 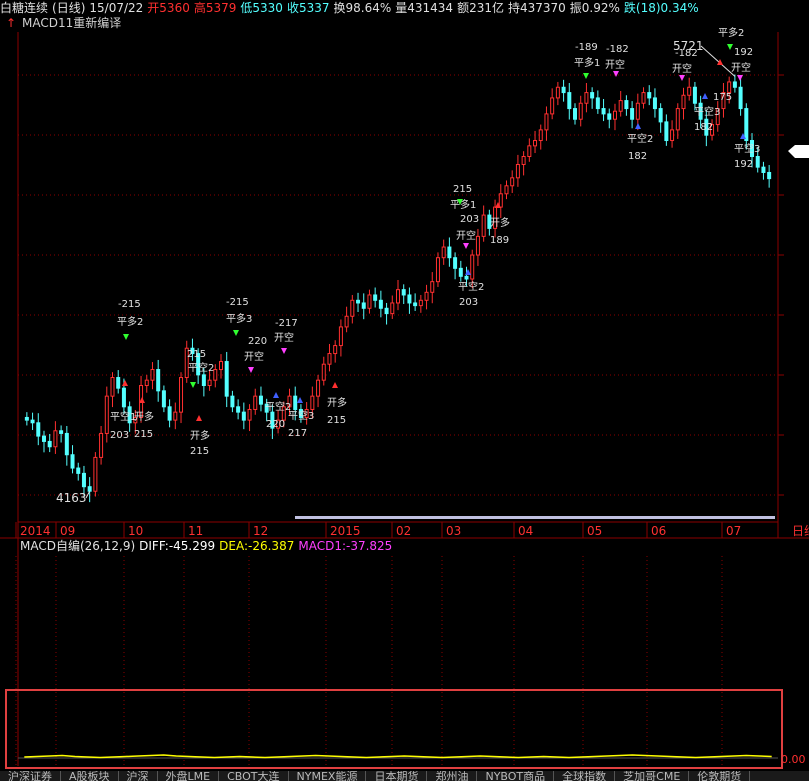 What do you see at coordinates (201, 367) in the screenshot?
I see `signal-label: 平空2` at bounding box center [201, 367].